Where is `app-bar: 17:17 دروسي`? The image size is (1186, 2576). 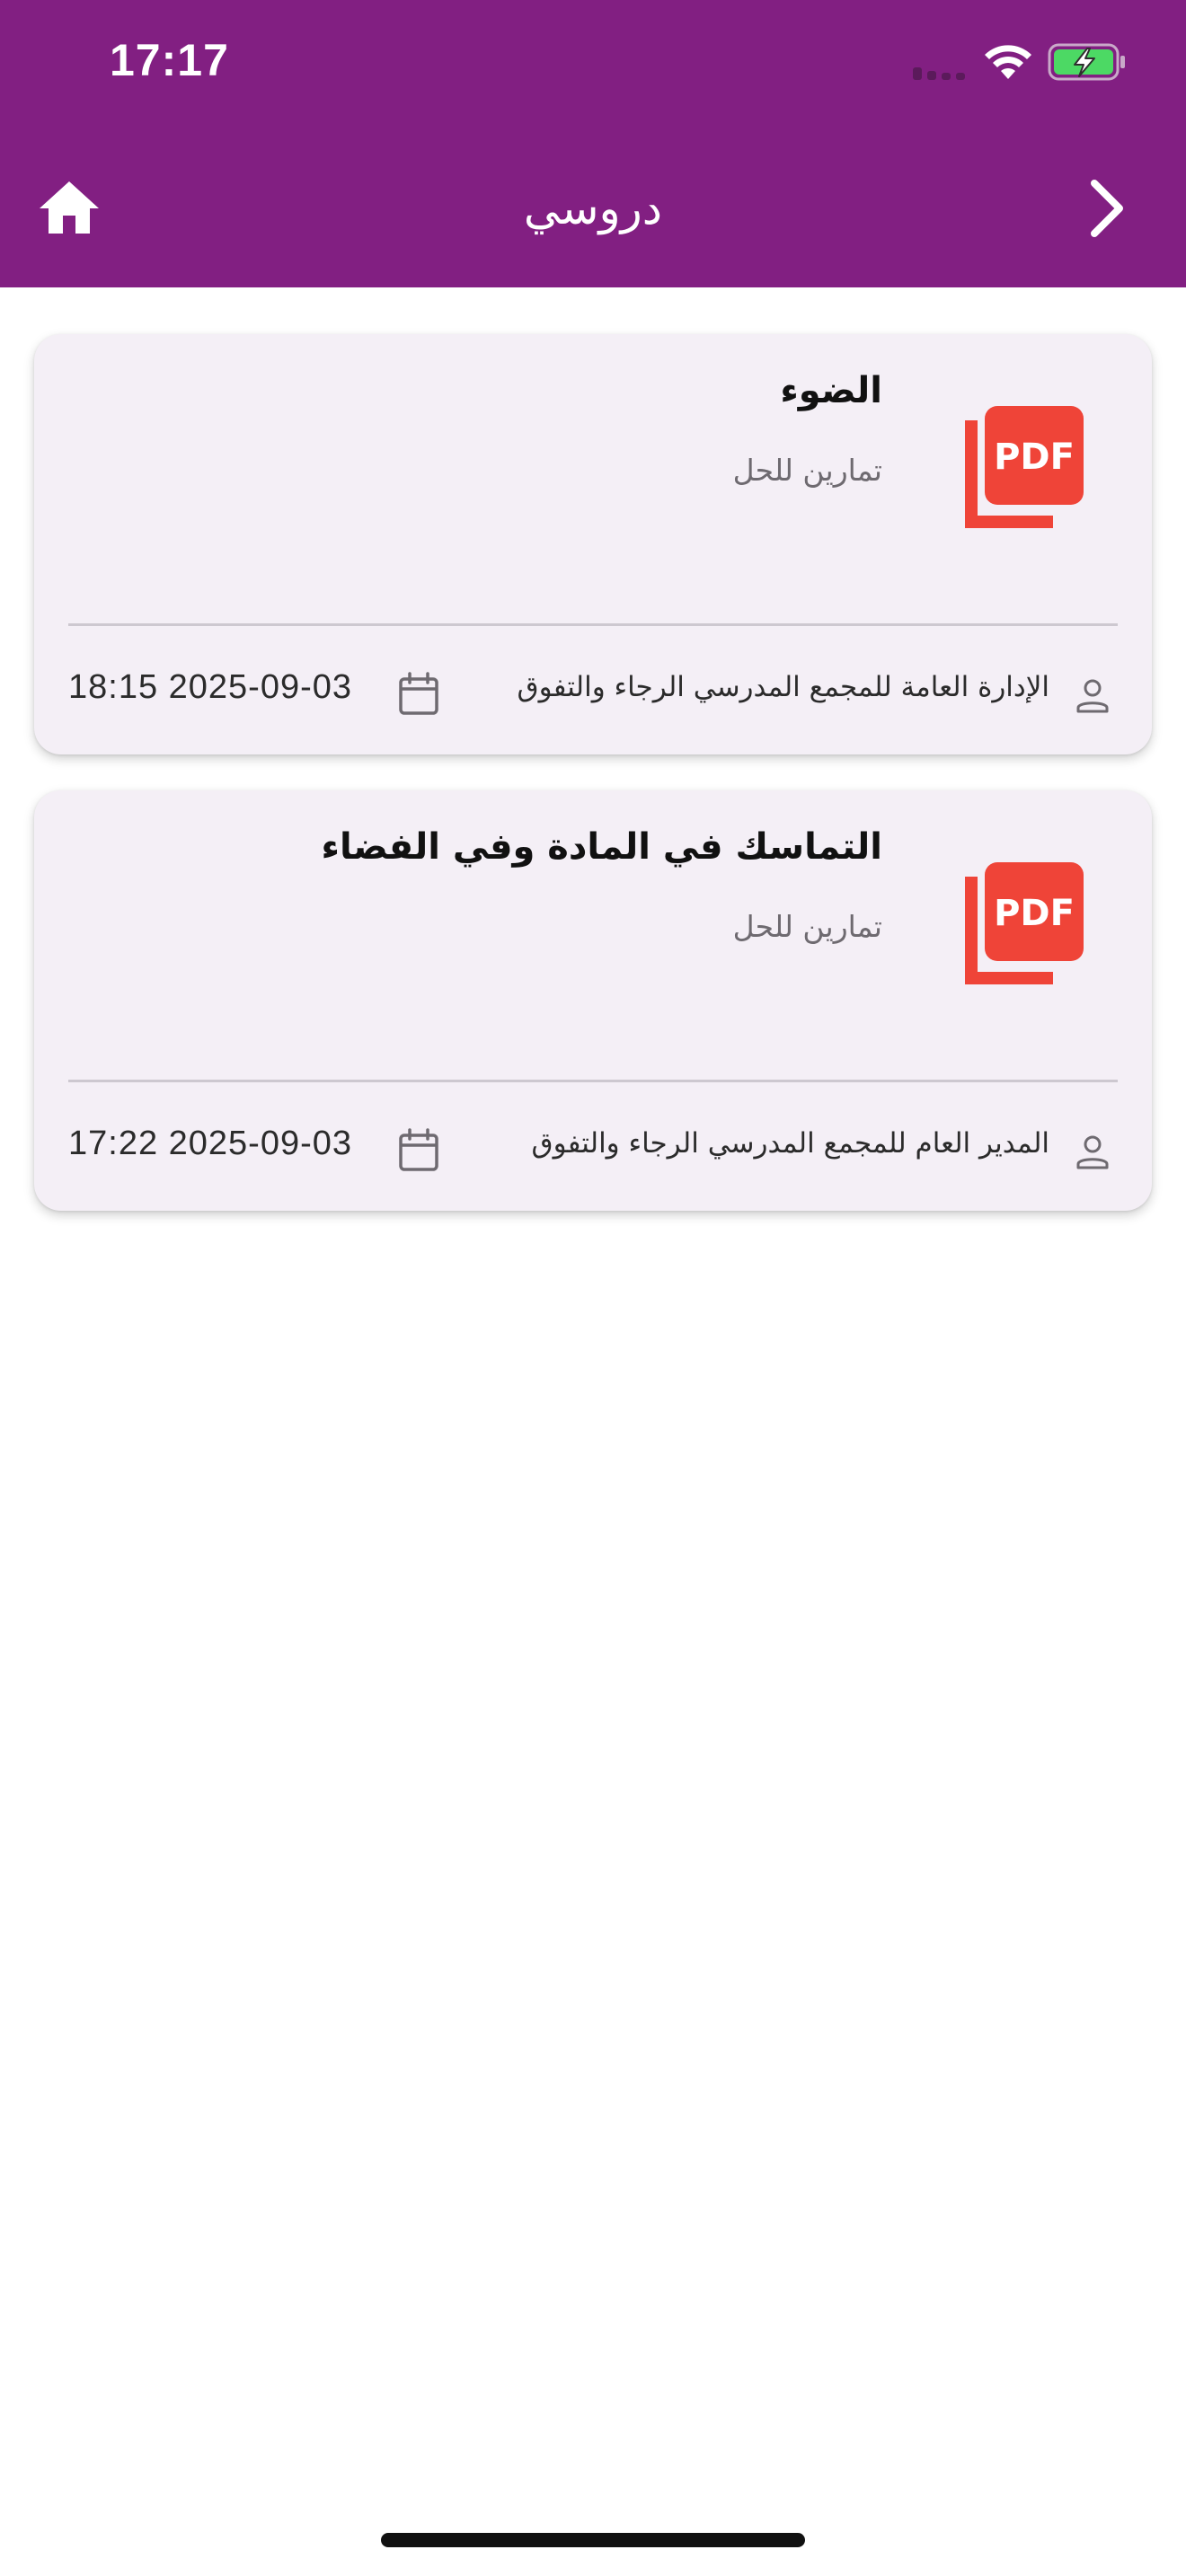
app-bar: 17:17 دروسي is located at coordinates (593, 143).